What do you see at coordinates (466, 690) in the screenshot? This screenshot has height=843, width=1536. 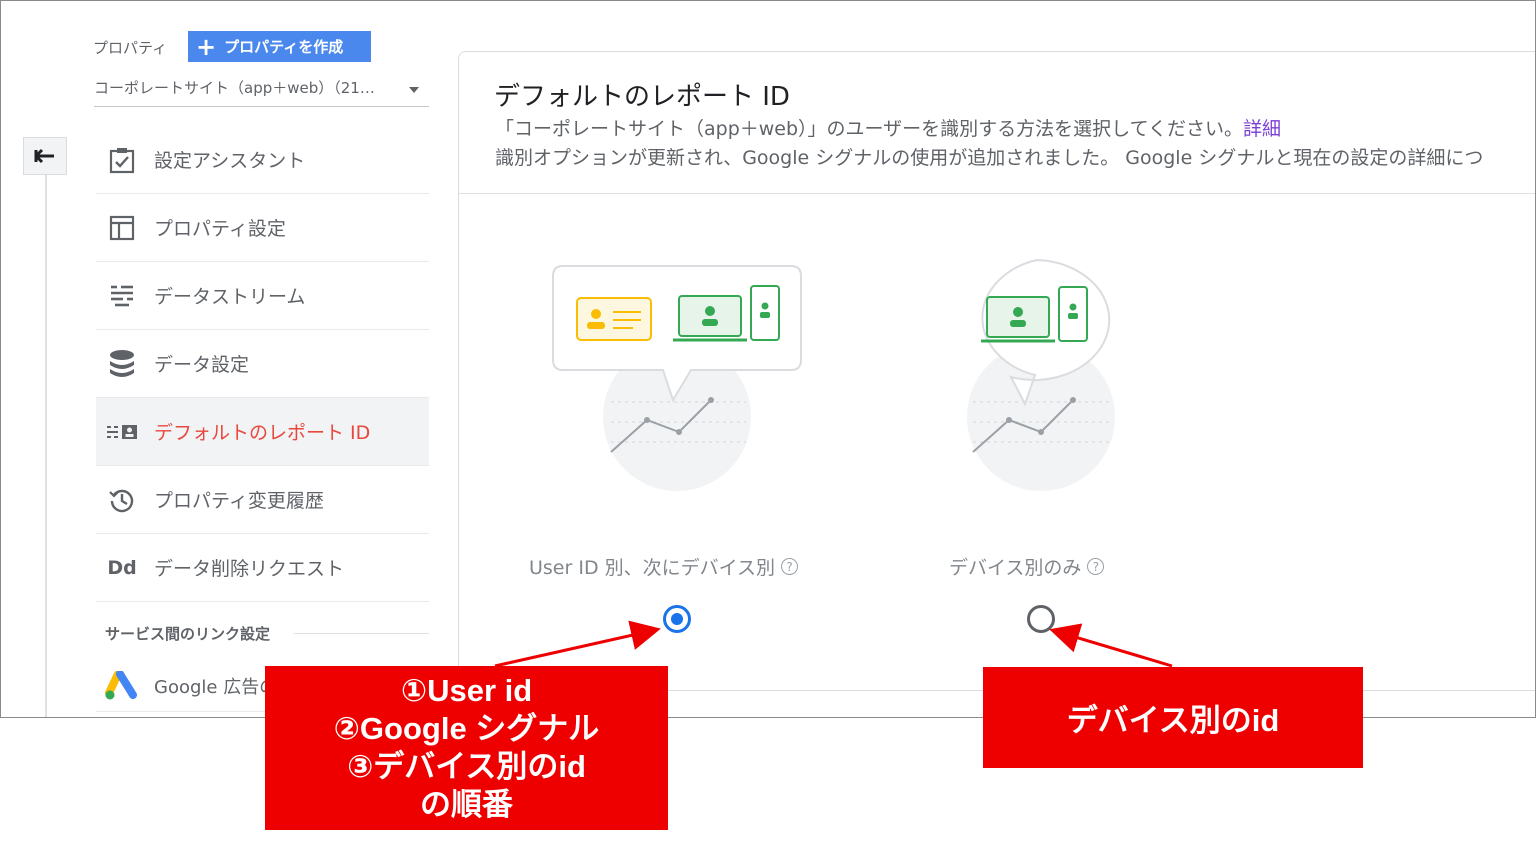 I see `callout-line: ①User id` at bounding box center [466, 690].